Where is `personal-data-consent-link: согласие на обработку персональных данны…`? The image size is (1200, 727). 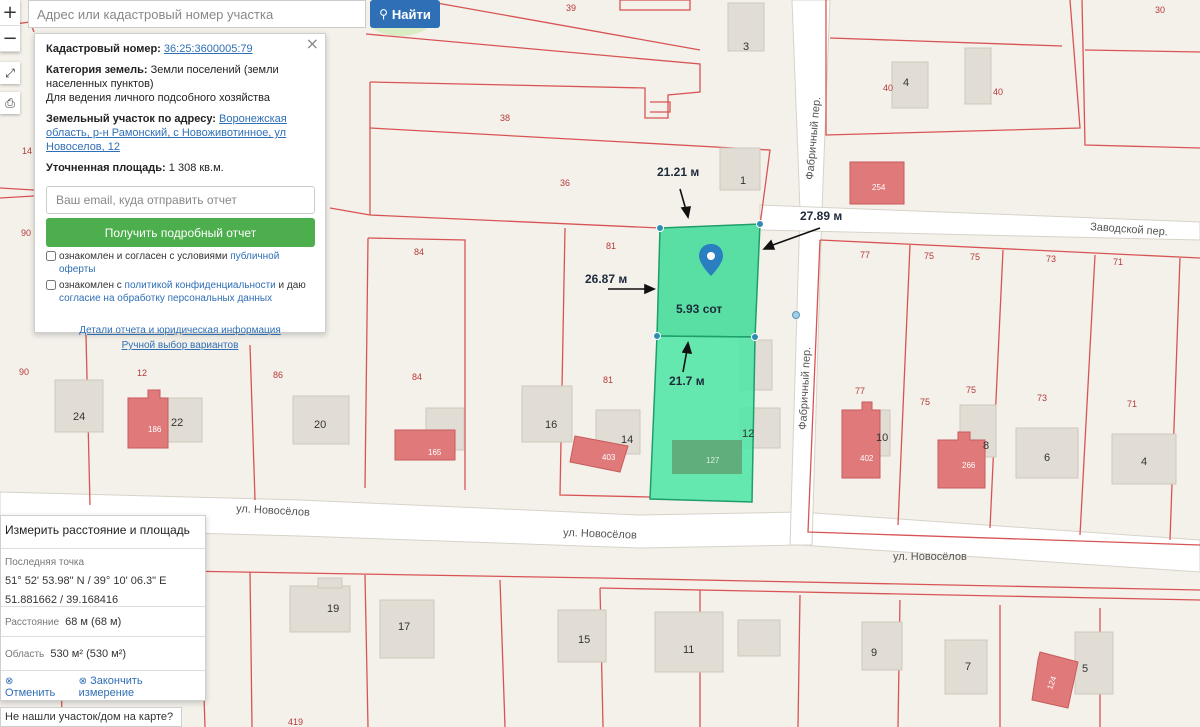 personal-data-consent-link: согласие на обработку персональных данны… is located at coordinates (165, 298).